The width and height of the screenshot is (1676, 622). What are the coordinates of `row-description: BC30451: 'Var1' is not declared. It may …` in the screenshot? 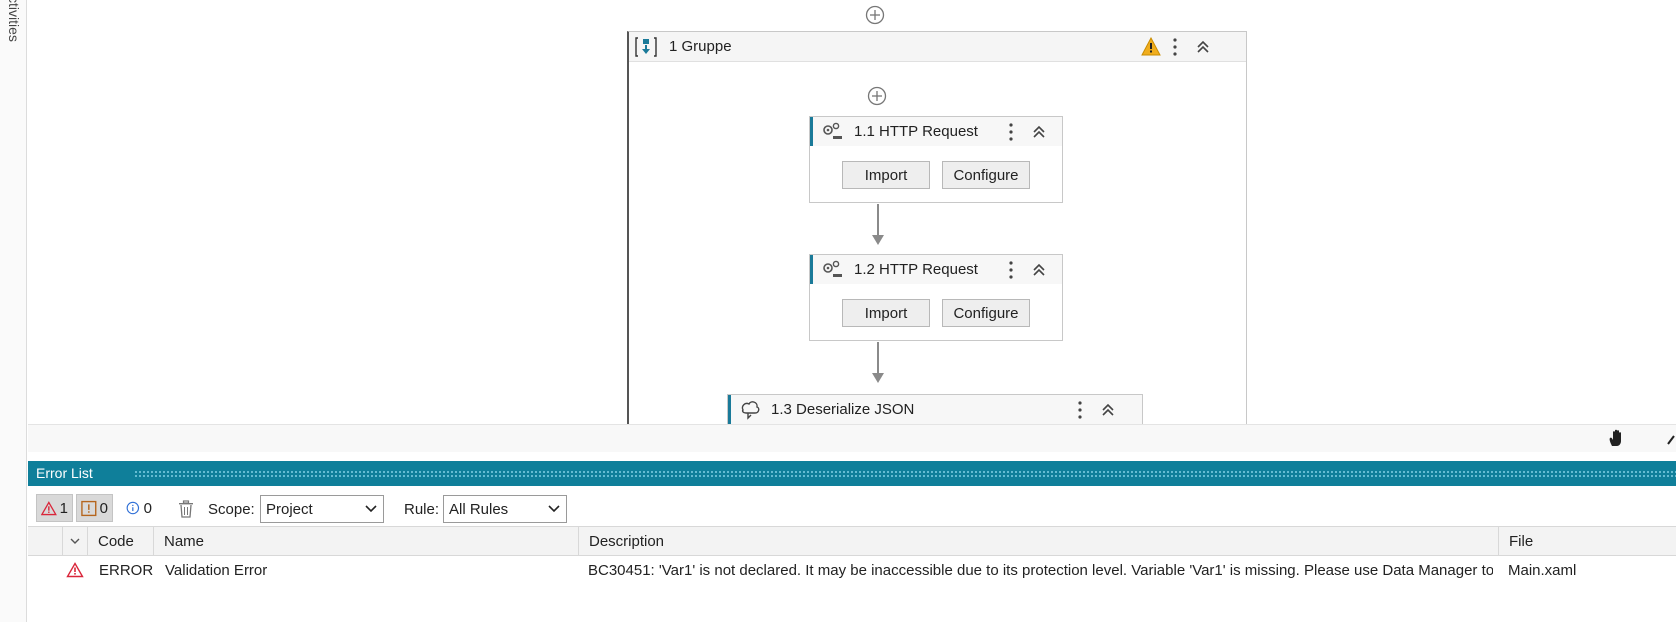 It's located at (1040, 570).